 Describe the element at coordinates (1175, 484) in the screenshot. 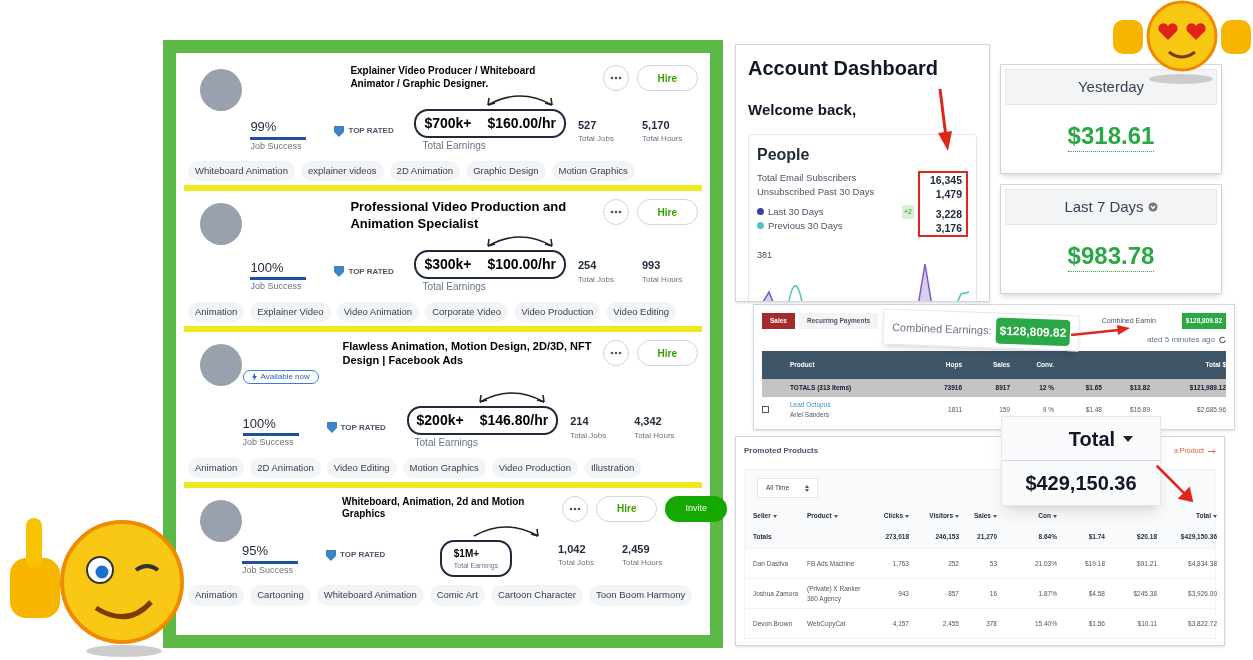

I see `pointer-arrow` at that location.